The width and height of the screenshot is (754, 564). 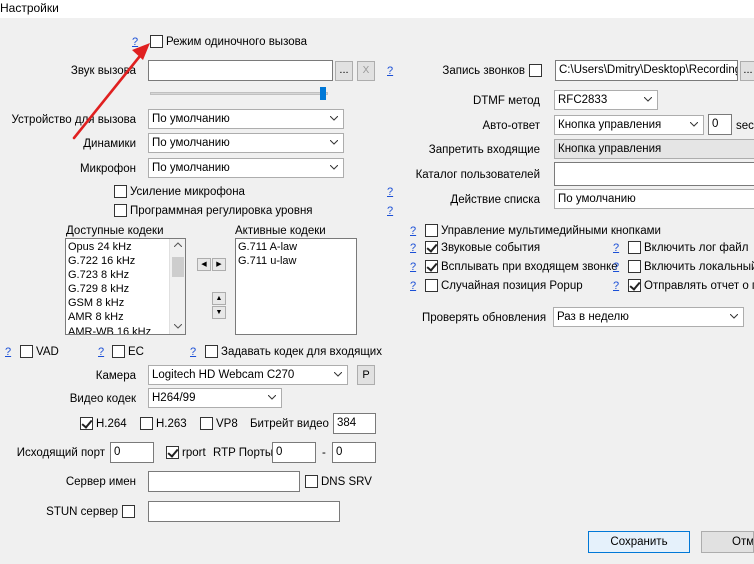 What do you see at coordinates (654, 199) in the screenshot?
I see `list-action-select: По умолчанию` at bounding box center [654, 199].